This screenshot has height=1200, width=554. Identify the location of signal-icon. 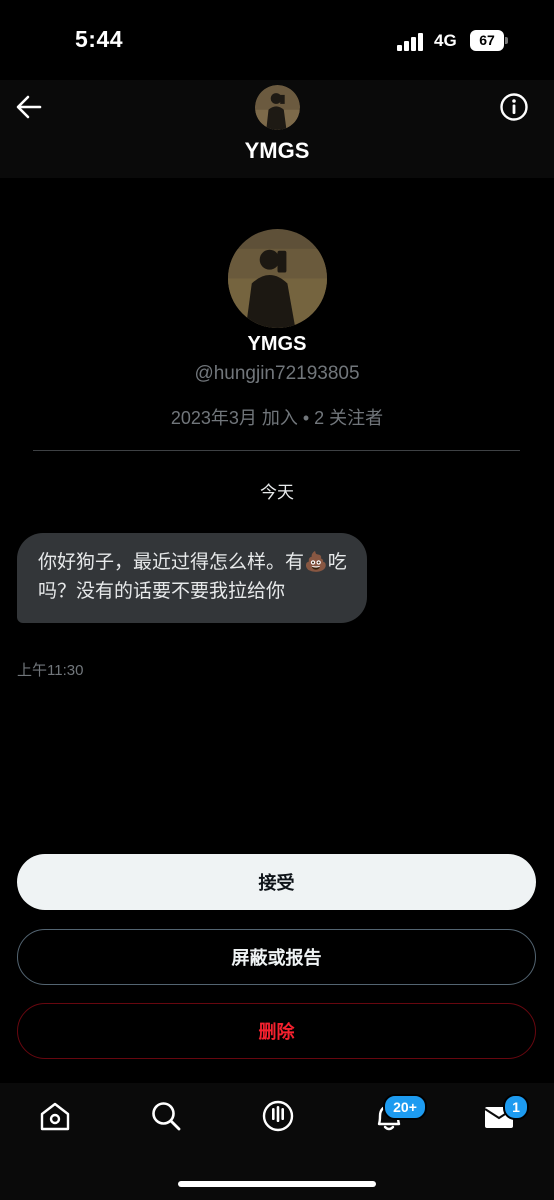
(412, 42).